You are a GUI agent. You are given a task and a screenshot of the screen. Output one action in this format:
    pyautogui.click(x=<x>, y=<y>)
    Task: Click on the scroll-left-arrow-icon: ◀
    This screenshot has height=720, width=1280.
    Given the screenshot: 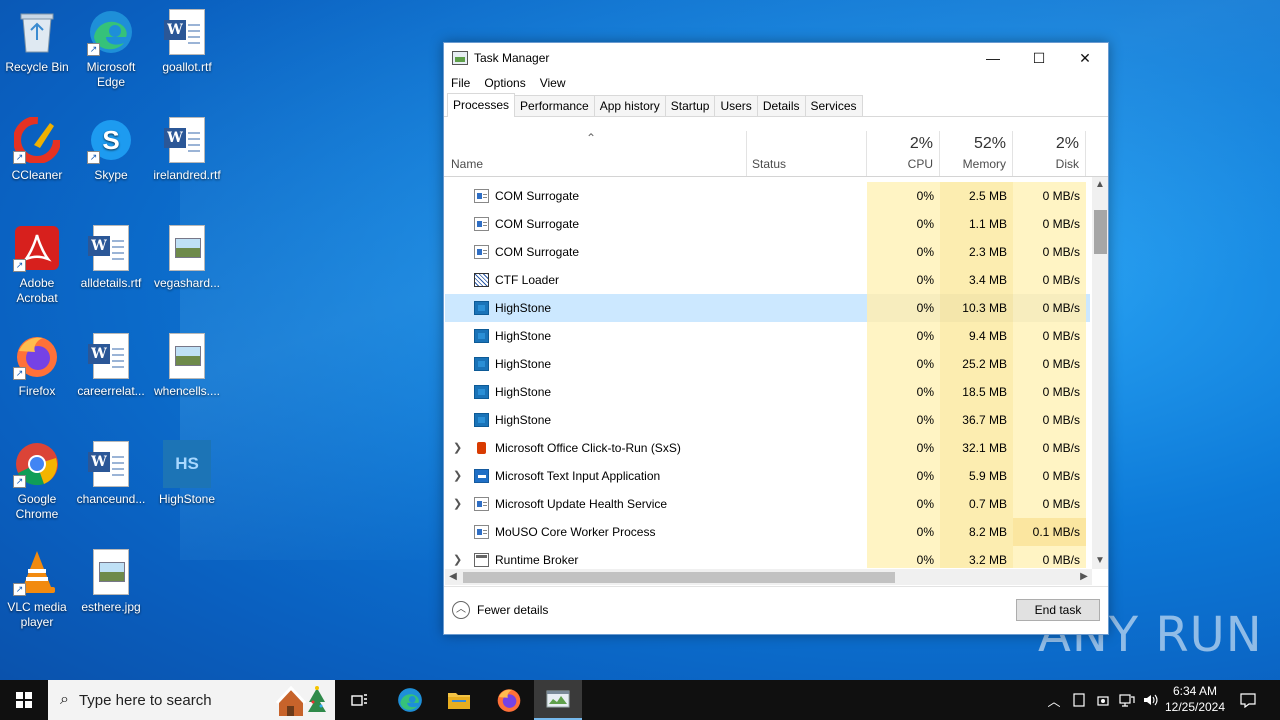 What is the action you would take?
    pyautogui.click(x=453, y=577)
    